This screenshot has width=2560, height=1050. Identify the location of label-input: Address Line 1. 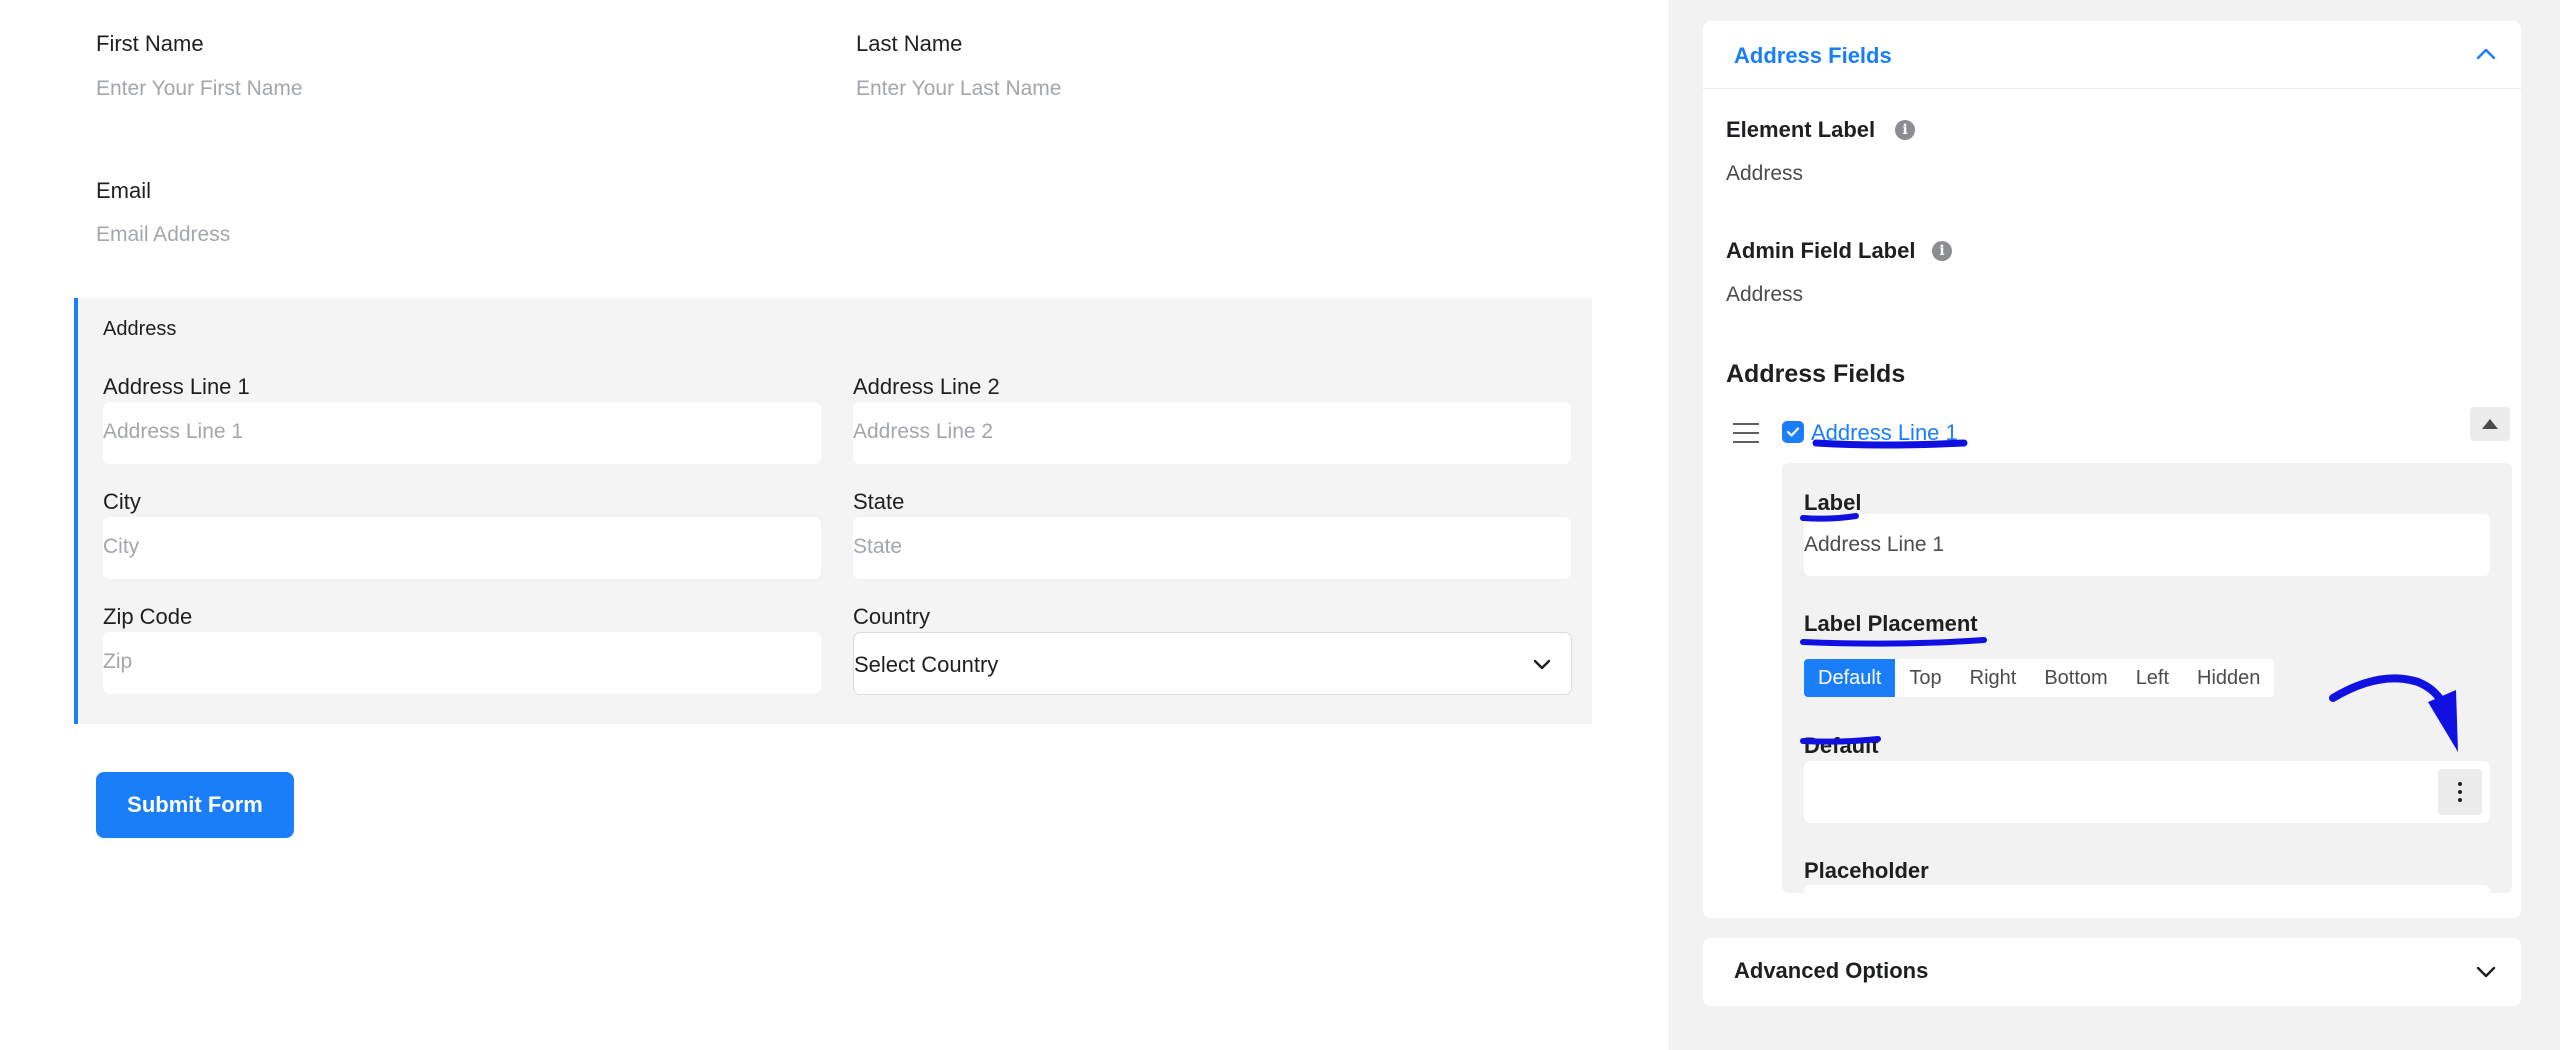
(2147, 545).